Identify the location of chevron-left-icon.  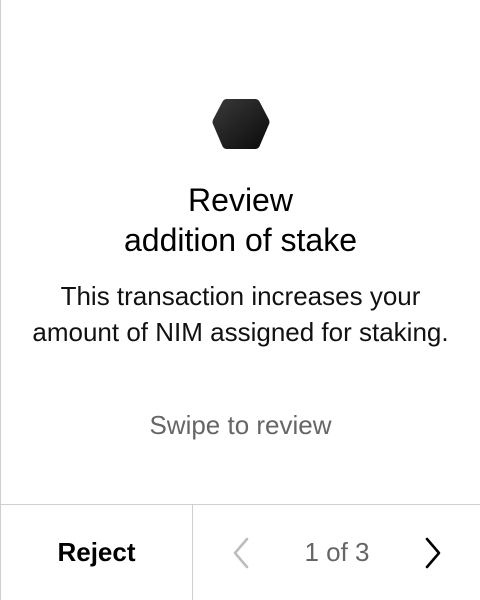
(243, 553).